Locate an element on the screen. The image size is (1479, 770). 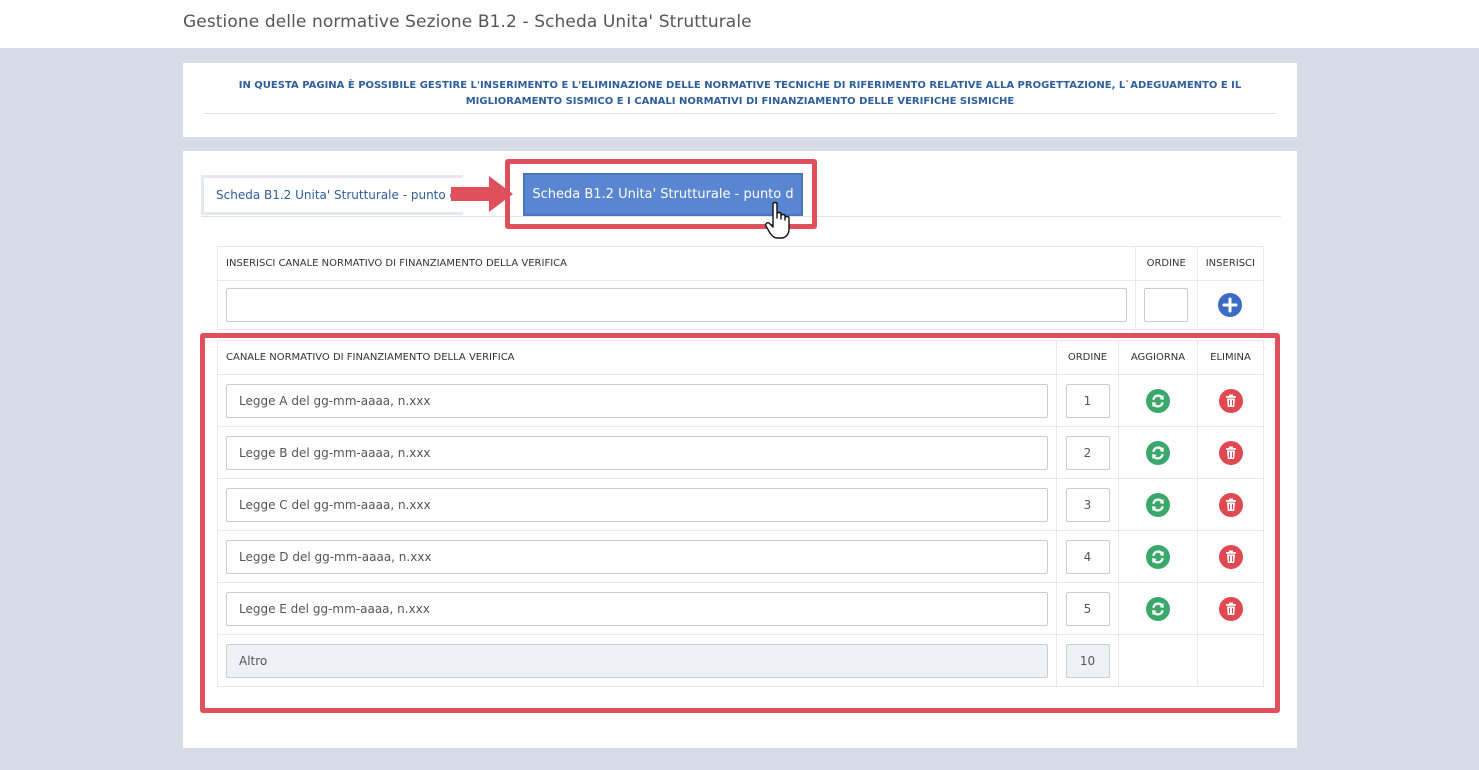
altro-name-input is located at coordinates (637, 660).